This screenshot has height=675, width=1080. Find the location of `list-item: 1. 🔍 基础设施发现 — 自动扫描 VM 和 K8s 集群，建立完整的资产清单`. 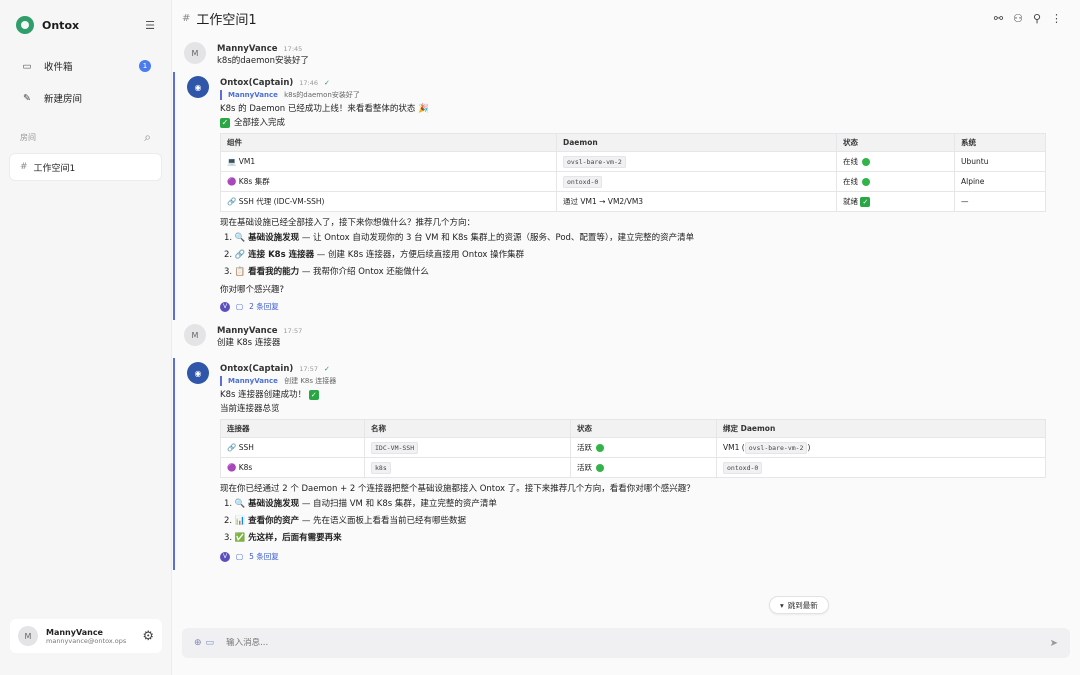

list-item: 1. 🔍 基础设施发现 — 自动扫描 VM 和 K8s 集群，建立完整的资产清单 is located at coordinates (360, 504).